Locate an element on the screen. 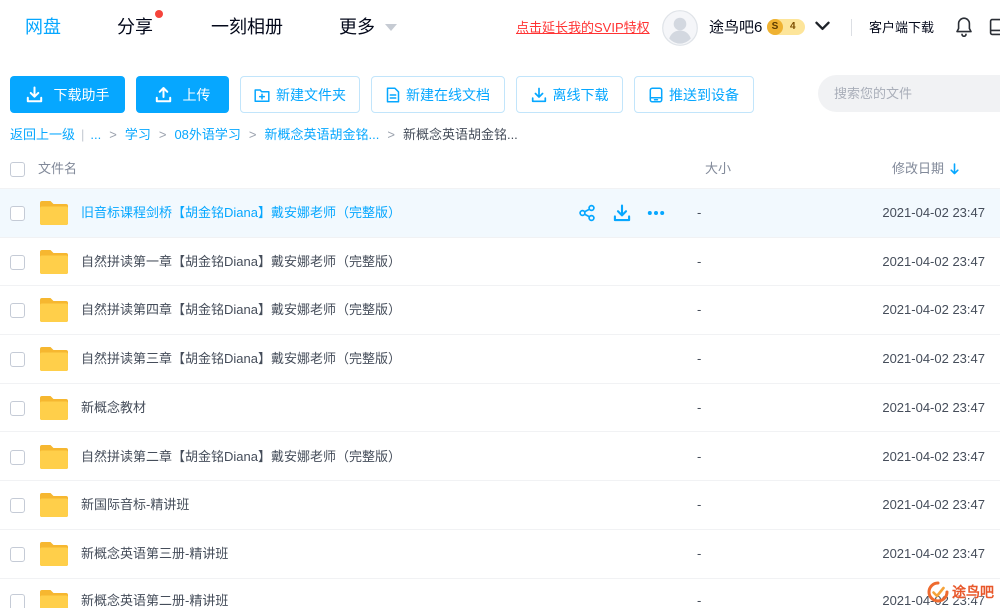  button-label: 下载助手 is located at coordinates (81, 94).